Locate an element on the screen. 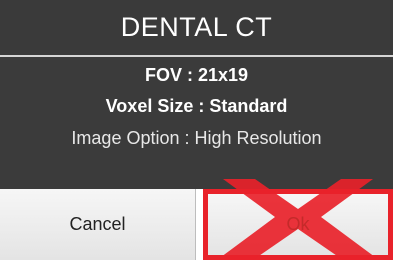 The image size is (393, 260). voxel-size-text: Voxel Size : Standard is located at coordinates (196, 106).